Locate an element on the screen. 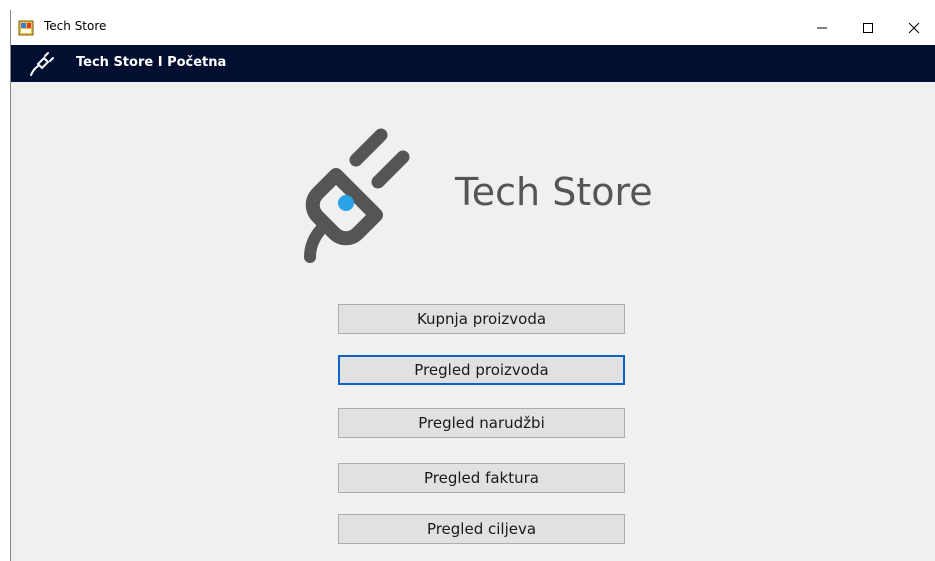 The height and width of the screenshot is (561, 935). logo-title: Tech Store is located at coordinates (554, 192).